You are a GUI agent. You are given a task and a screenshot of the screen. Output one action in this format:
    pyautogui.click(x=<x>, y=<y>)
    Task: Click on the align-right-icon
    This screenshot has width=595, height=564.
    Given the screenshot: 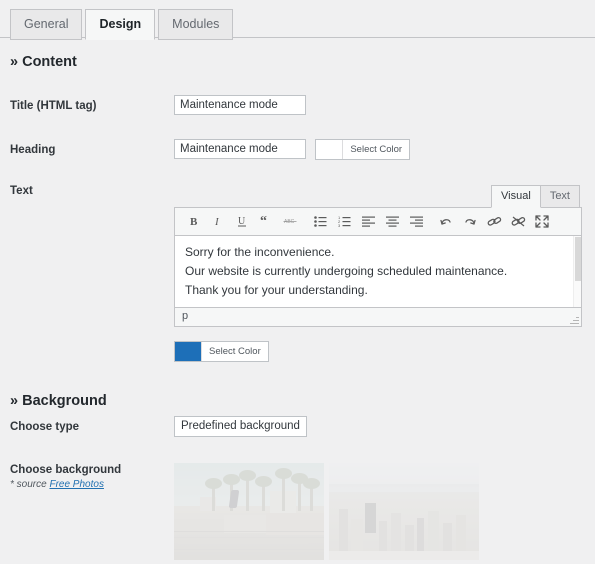 What is the action you would take?
    pyautogui.click(x=416, y=222)
    